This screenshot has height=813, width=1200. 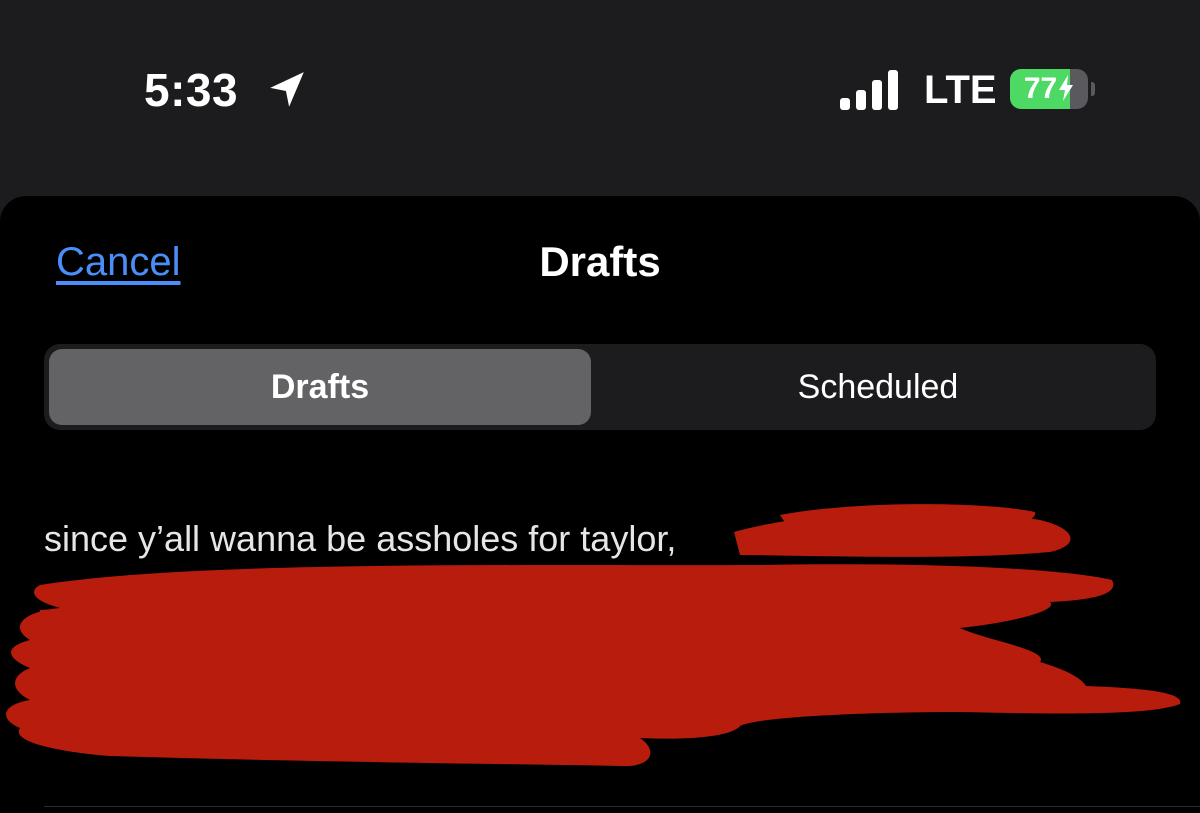 What do you see at coordinates (878, 387) in the screenshot?
I see `tab-scheduled: Scheduled` at bounding box center [878, 387].